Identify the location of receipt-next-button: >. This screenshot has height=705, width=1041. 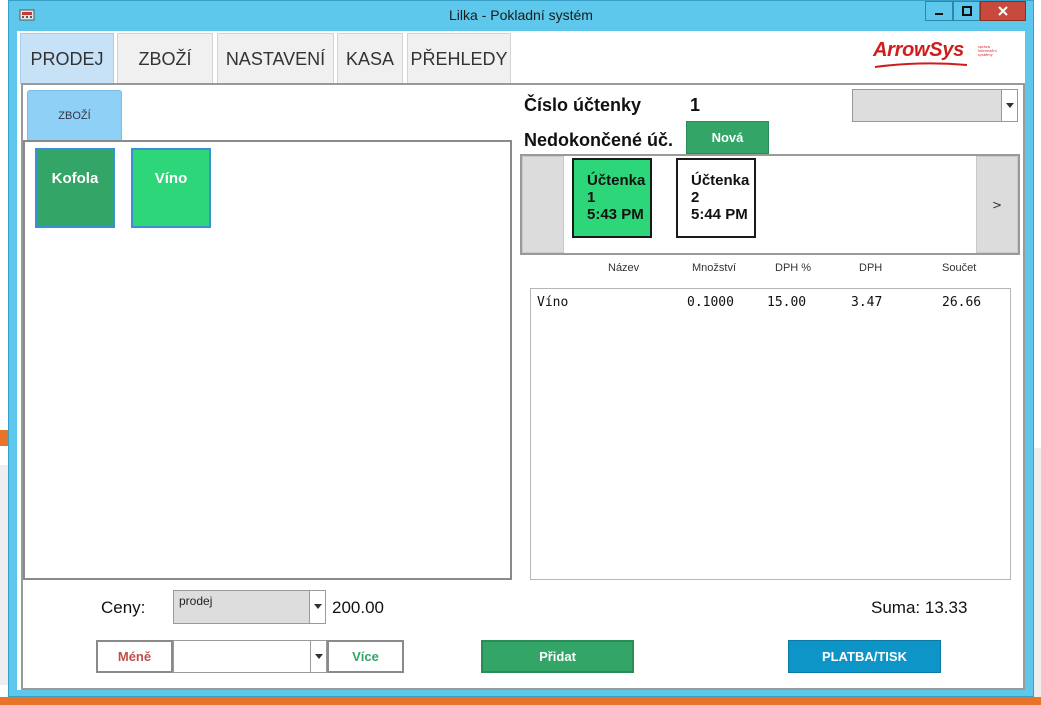
(997, 204).